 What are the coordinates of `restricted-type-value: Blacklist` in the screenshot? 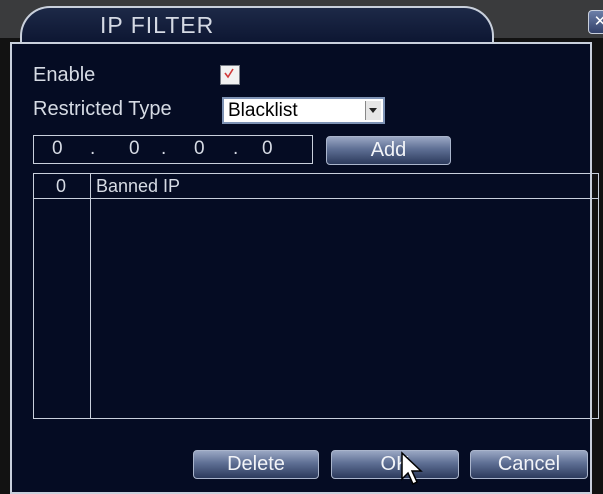 It's located at (263, 110).